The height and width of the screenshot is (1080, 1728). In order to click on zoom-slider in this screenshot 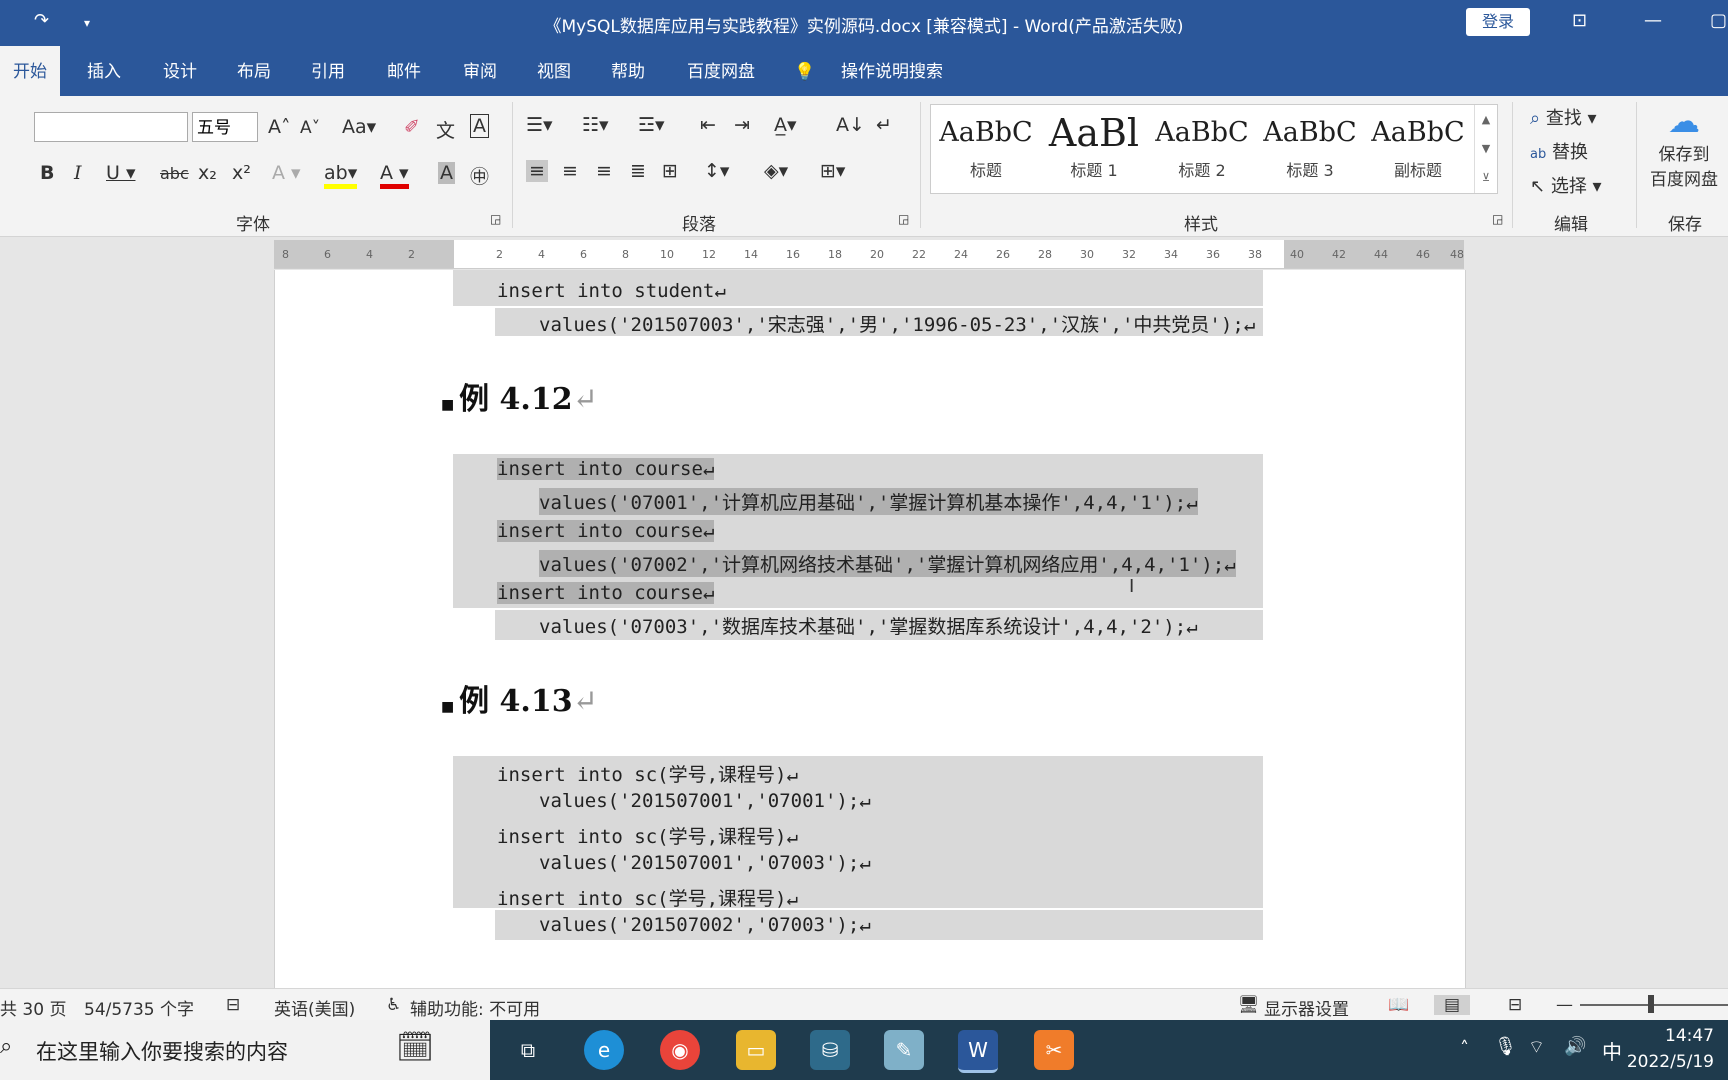, I will do `click(1654, 1005)`.